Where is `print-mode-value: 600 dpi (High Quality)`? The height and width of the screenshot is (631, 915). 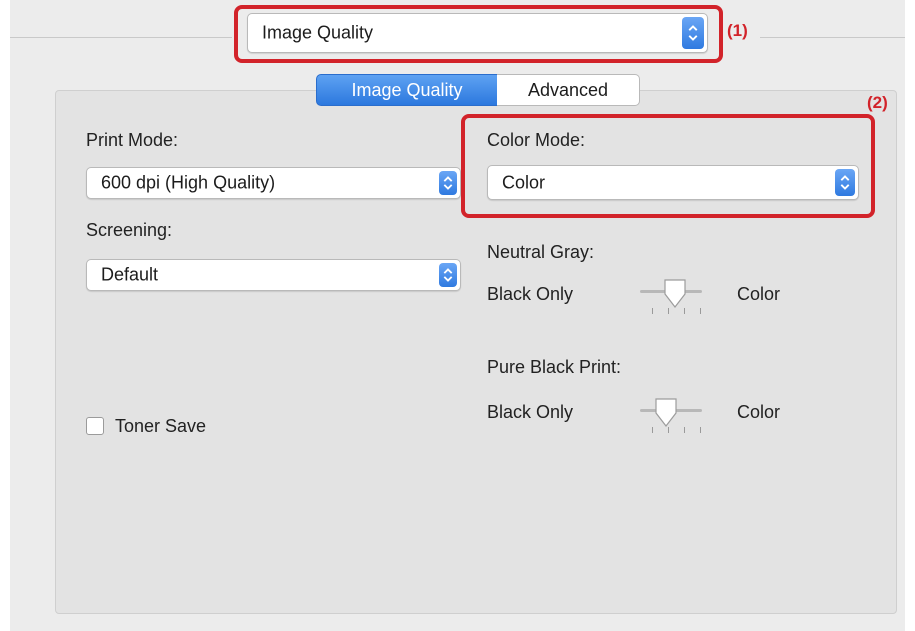 print-mode-value: 600 dpi (High Quality) is located at coordinates (188, 182).